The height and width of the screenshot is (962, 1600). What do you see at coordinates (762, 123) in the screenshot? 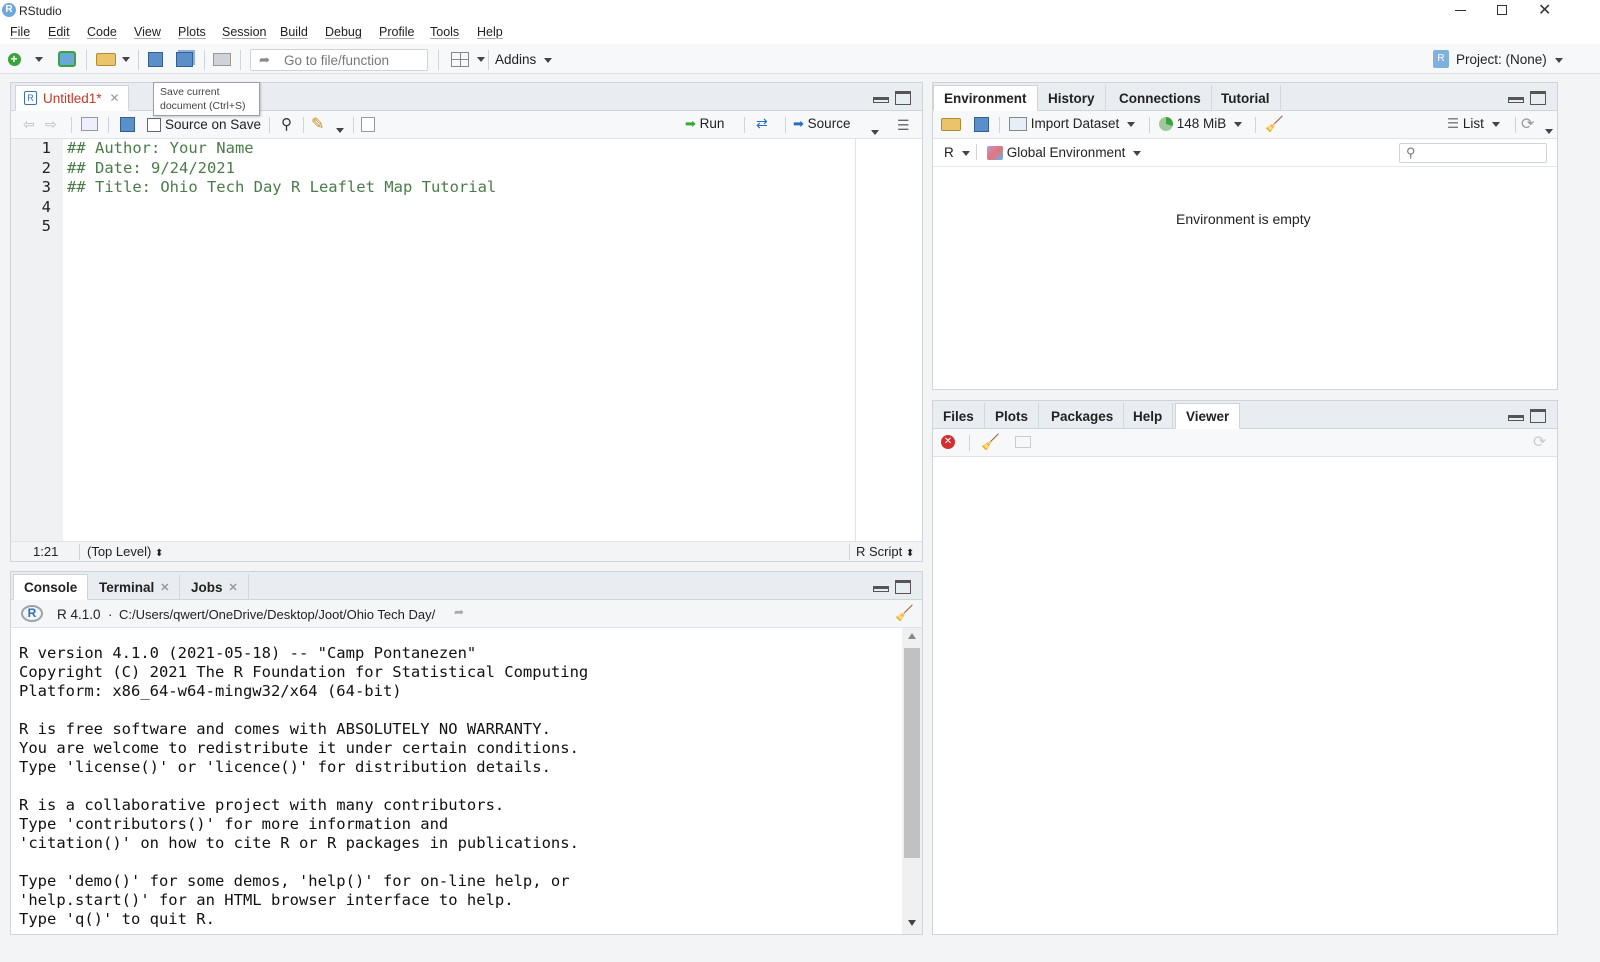
I see `rerun-icon: ⇄` at bounding box center [762, 123].